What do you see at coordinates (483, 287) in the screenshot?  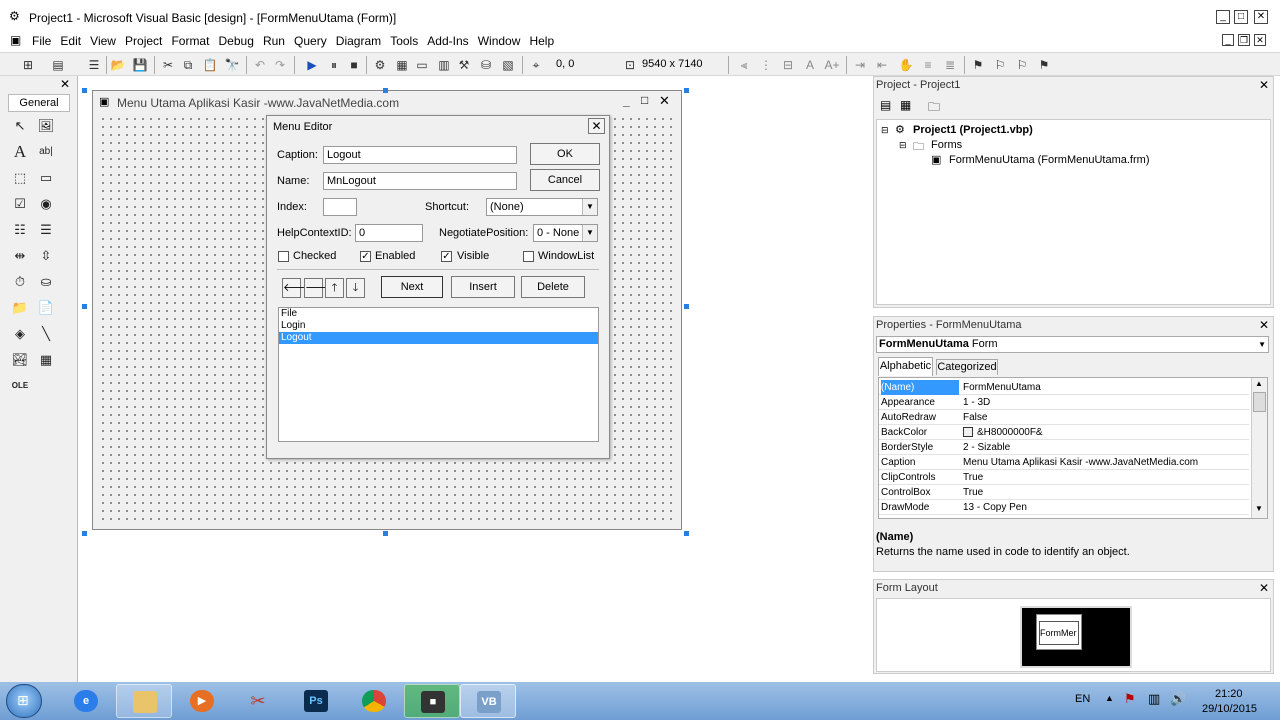 I see `insert-button: Insert` at bounding box center [483, 287].